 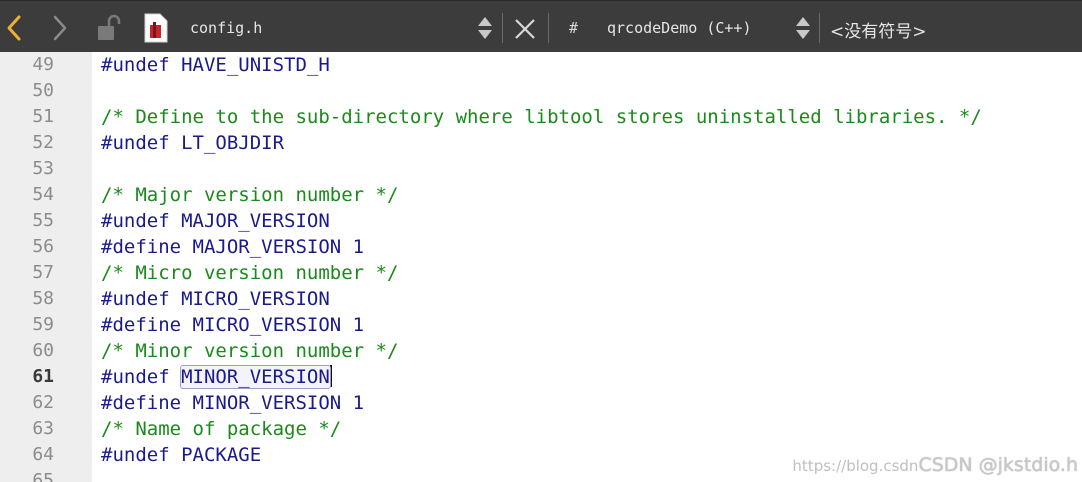 What do you see at coordinates (215, 65) in the screenshot?
I see `code-text: #undef HAVE_UNISTD_H` at bounding box center [215, 65].